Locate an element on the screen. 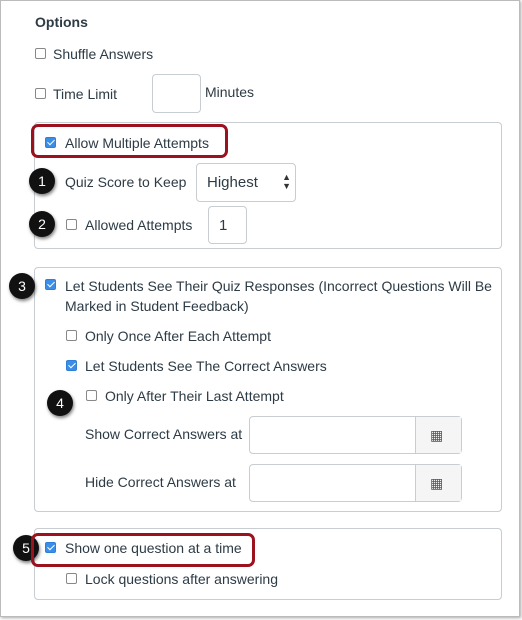 The height and width of the screenshot is (620, 522). step-badge-1: 1 is located at coordinates (42, 181).